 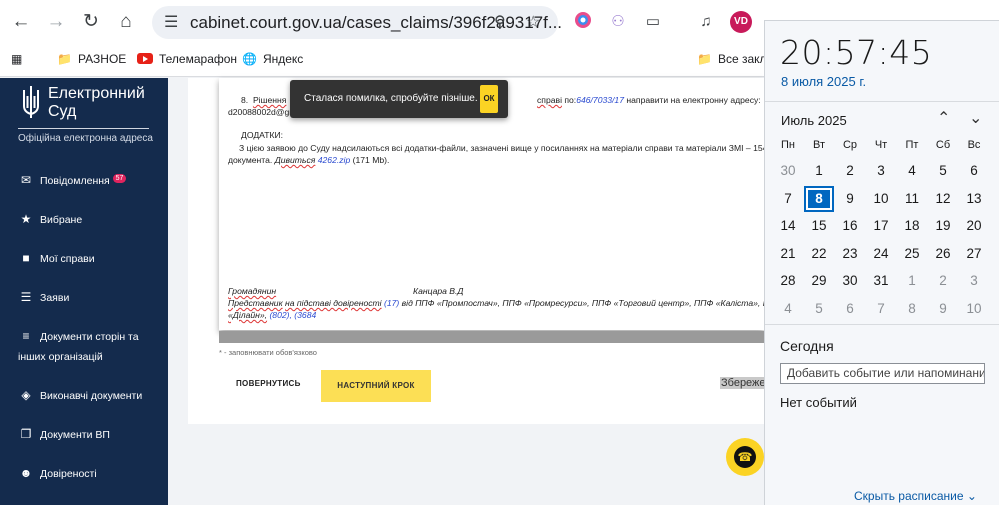 I want to click on bookmark-star-icon: ☆, so click(x=533, y=22).